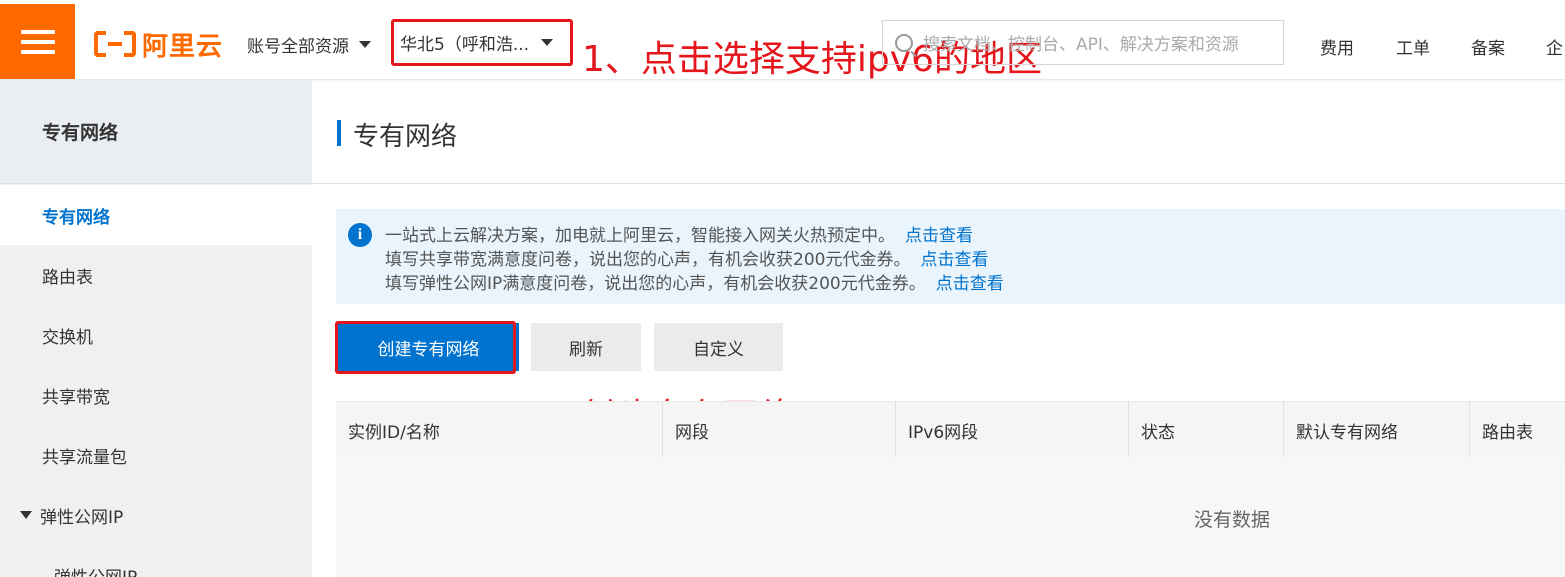 The height and width of the screenshot is (577, 1565). I want to click on expand-triangle-icon, so click(26, 515).